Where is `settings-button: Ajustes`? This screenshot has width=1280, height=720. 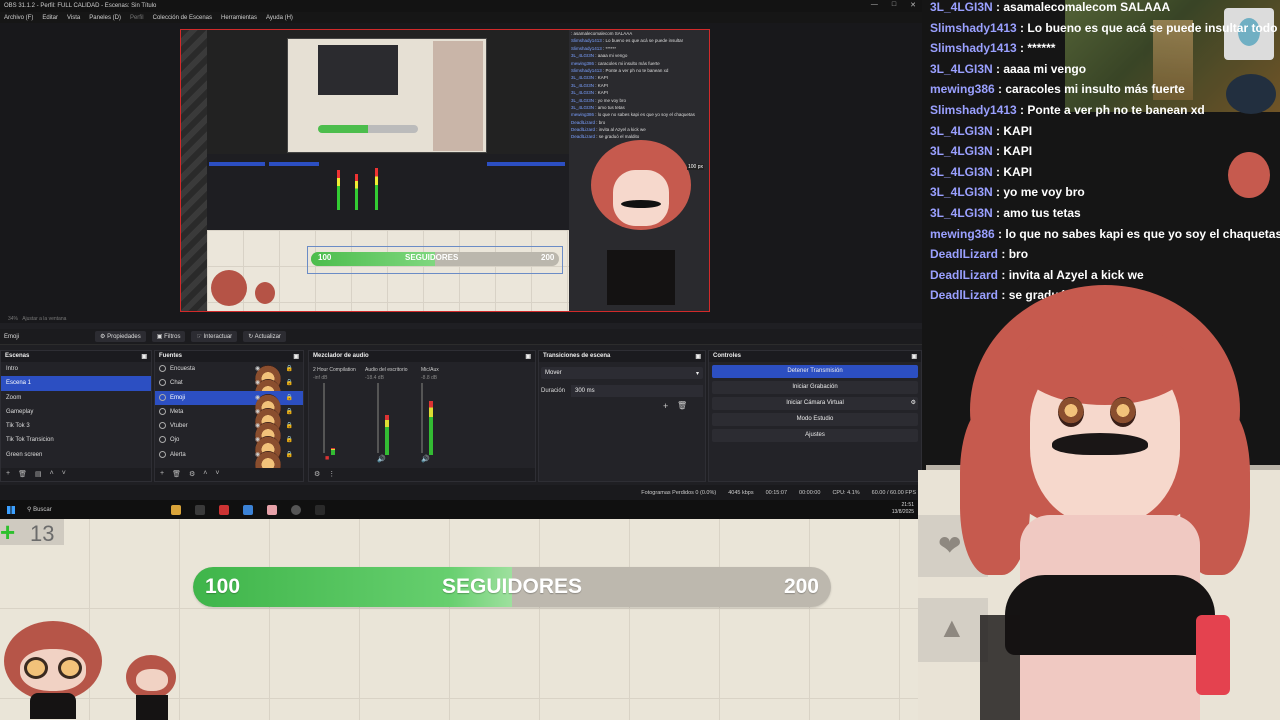 settings-button: Ajustes is located at coordinates (815, 435).